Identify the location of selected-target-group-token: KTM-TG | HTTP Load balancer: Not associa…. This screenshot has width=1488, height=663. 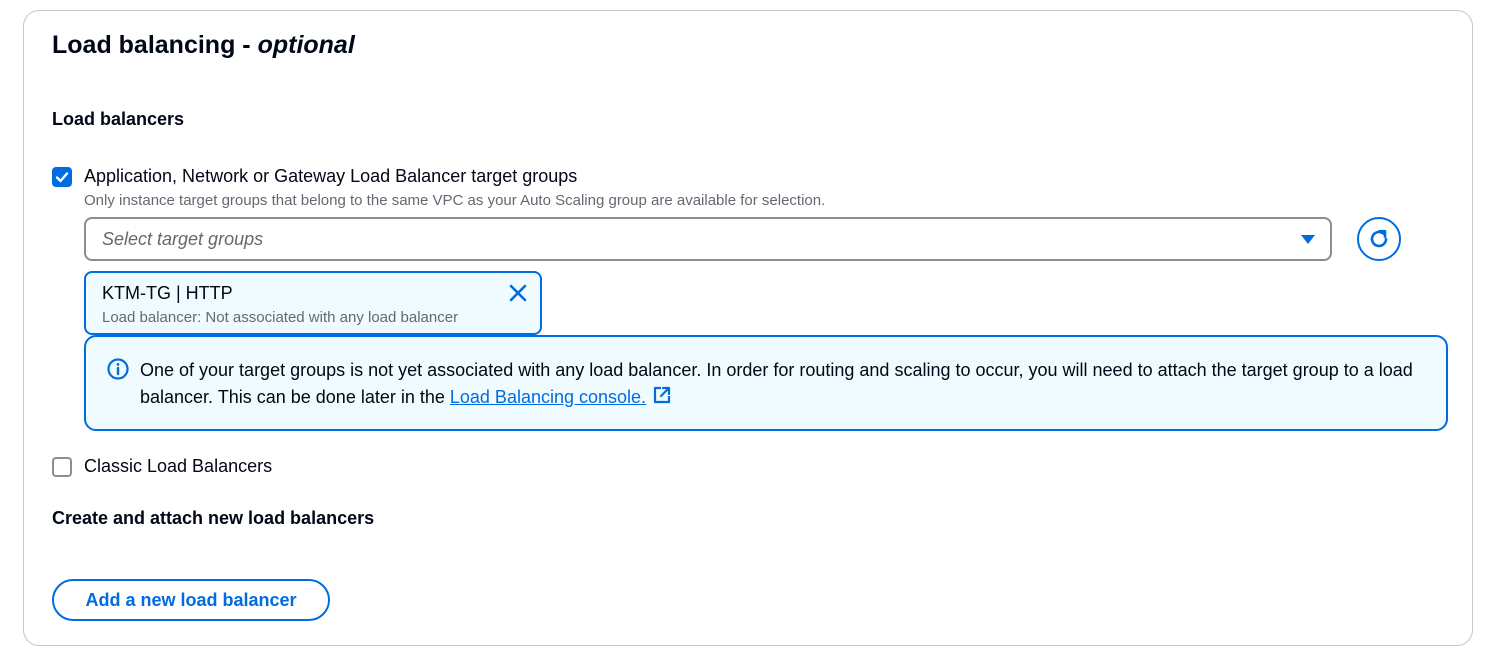
(313, 303).